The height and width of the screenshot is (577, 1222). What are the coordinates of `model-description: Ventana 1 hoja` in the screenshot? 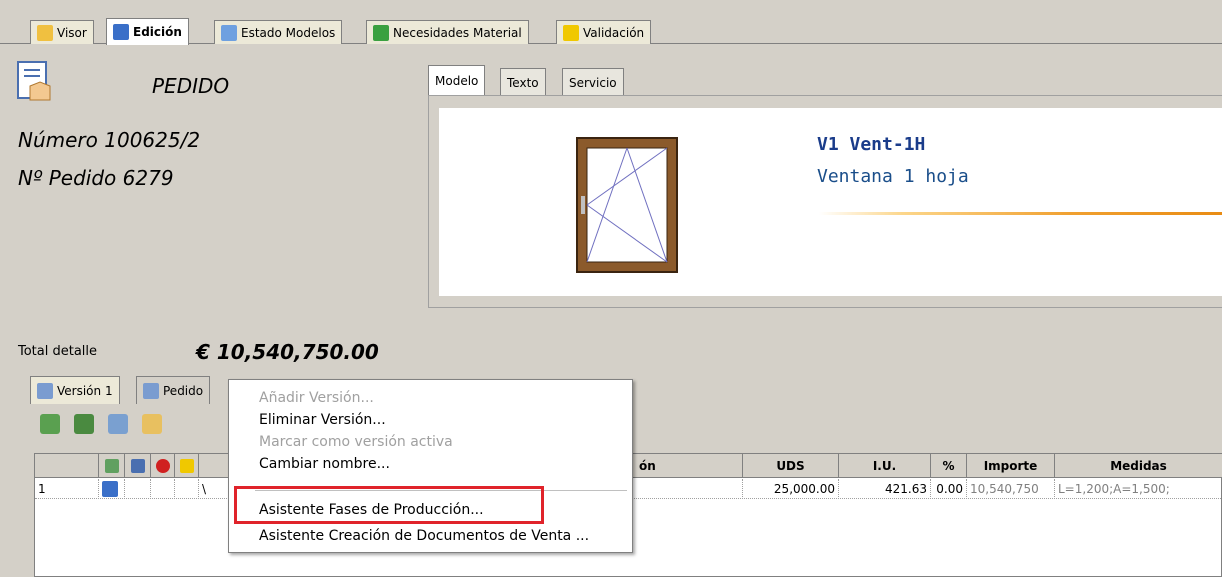 It's located at (893, 176).